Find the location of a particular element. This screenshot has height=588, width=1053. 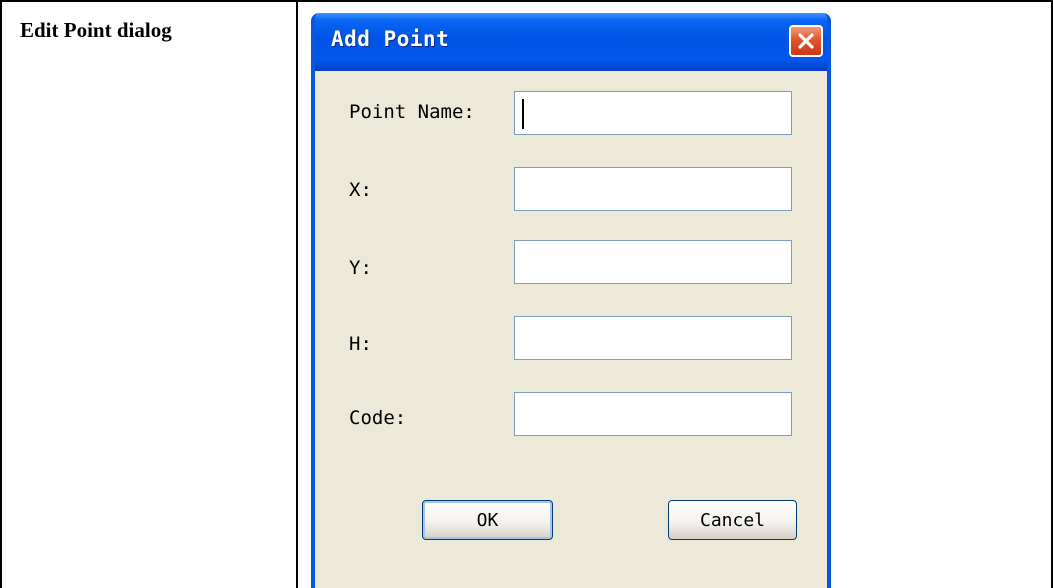

dialog-titlebar: Add Point is located at coordinates (571, 42).